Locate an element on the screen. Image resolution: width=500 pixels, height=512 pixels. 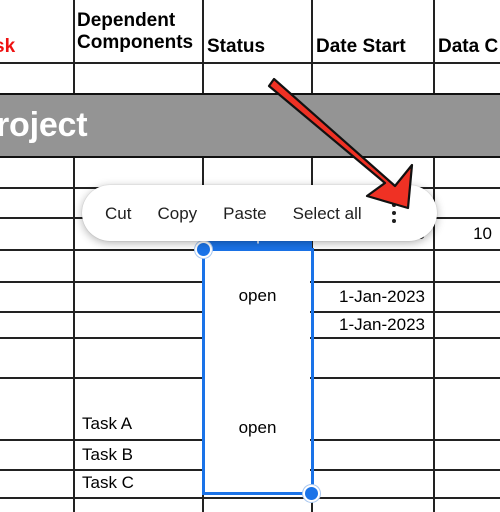
context-menu-item-paste-label: Paste is located at coordinates (245, 213).